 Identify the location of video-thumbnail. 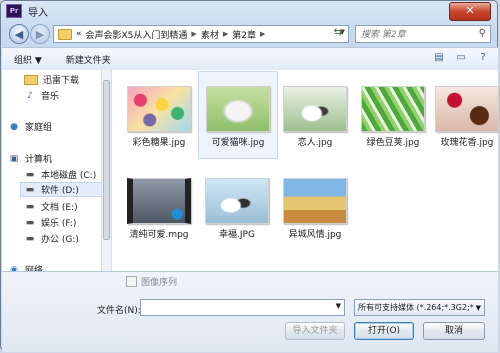
(159, 201).